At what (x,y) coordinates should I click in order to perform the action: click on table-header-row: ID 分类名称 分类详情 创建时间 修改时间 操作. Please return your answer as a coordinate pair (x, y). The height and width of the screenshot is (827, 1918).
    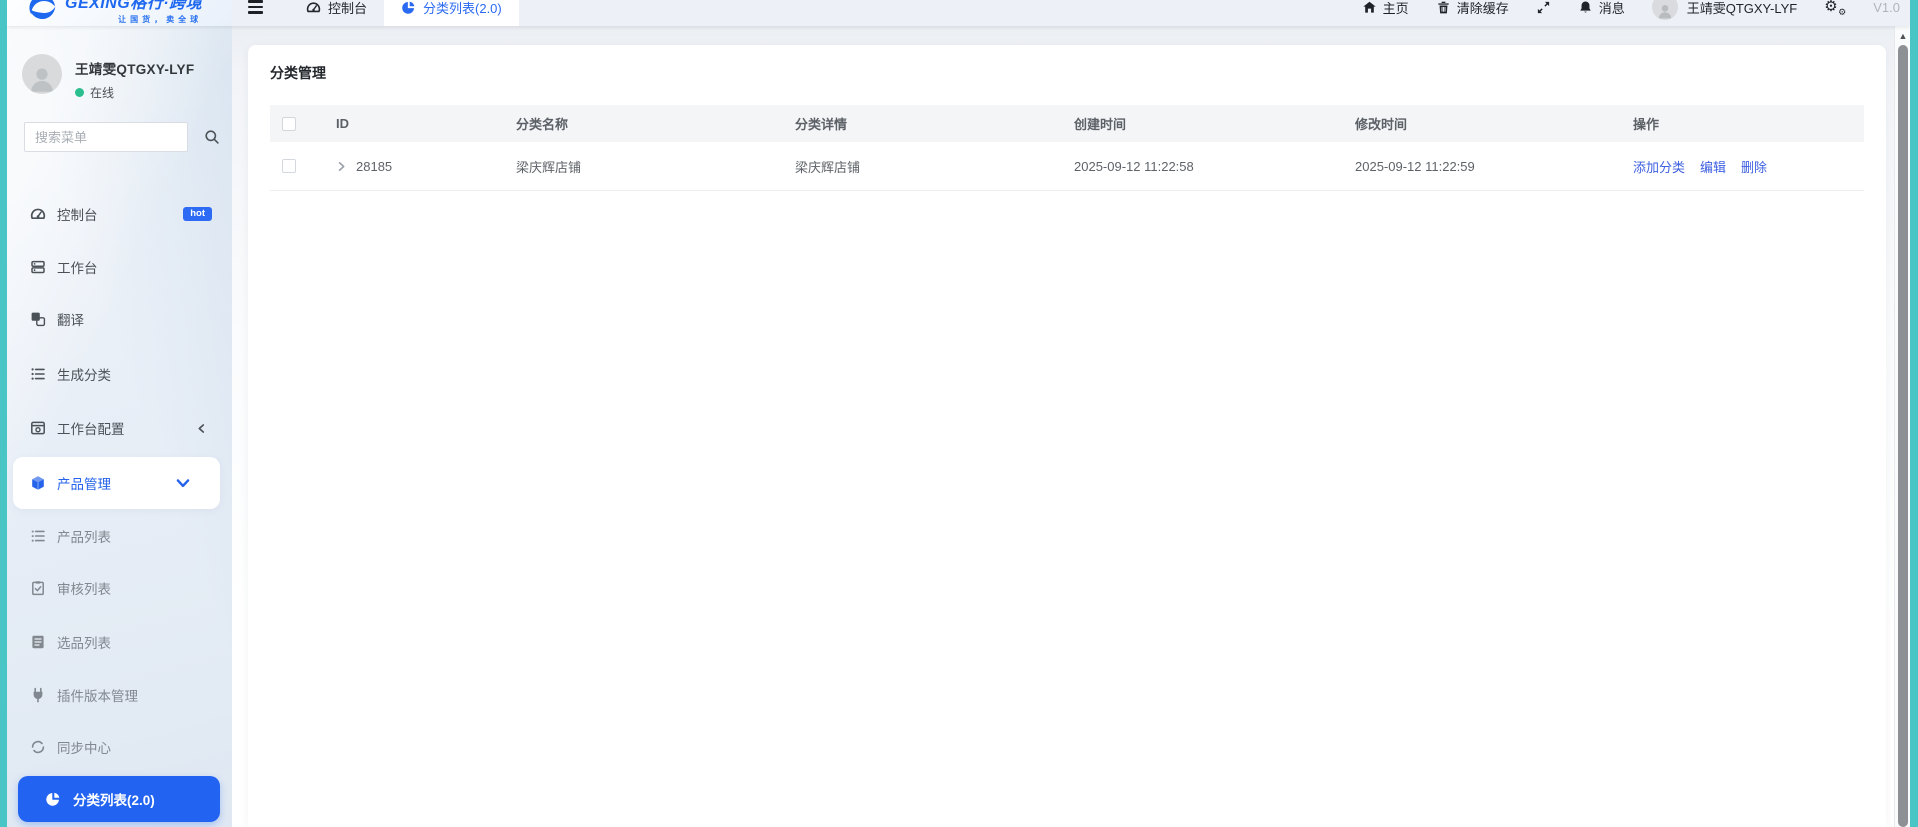
    Looking at the image, I should click on (1067, 123).